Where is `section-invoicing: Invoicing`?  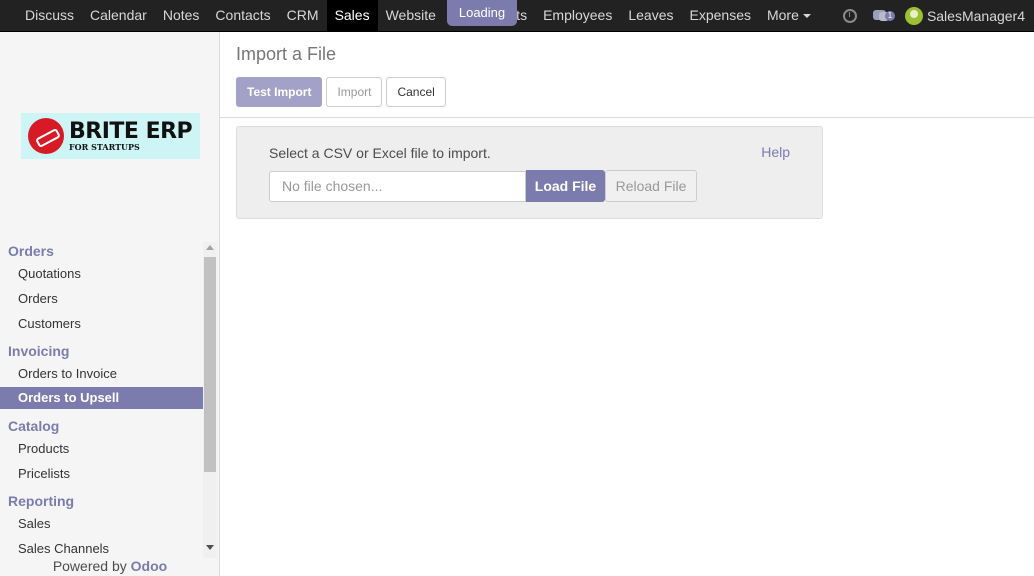 section-invoicing: Invoicing is located at coordinates (39, 351).